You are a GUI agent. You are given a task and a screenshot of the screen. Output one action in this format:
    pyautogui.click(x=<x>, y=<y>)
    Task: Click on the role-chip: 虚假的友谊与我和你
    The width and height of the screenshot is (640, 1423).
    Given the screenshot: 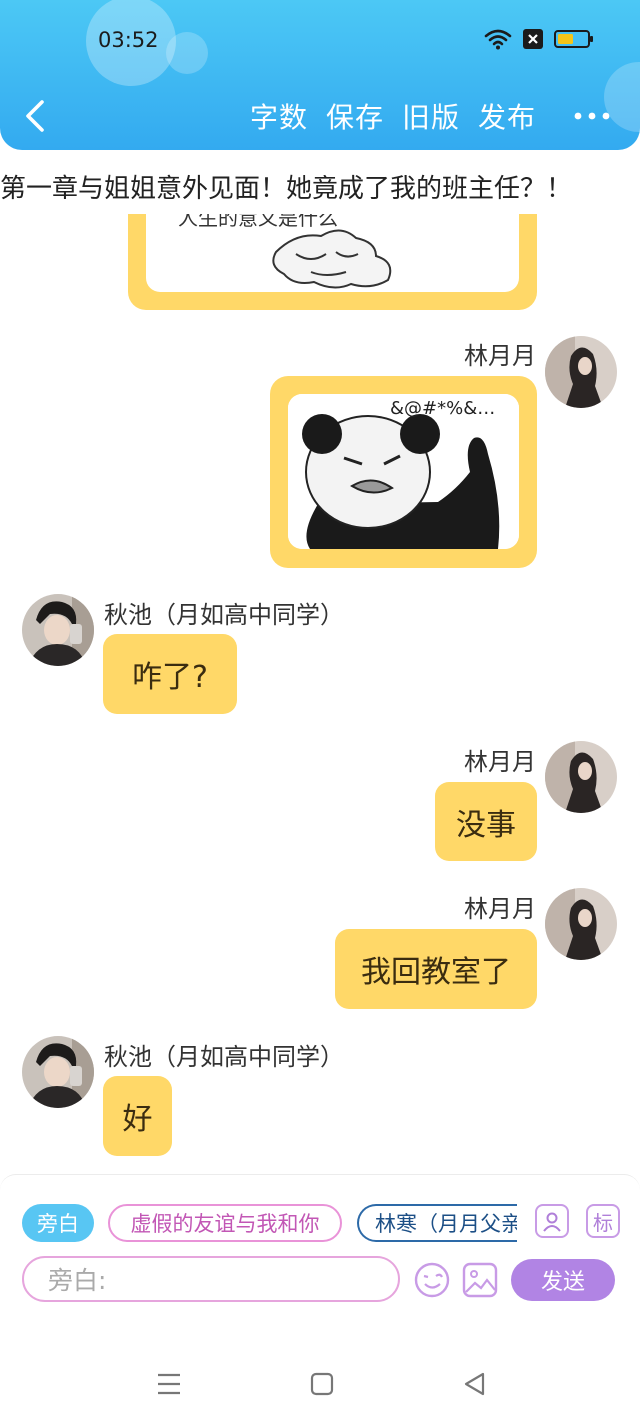 What is the action you would take?
    pyautogui.click(x=225, y=1223)
    